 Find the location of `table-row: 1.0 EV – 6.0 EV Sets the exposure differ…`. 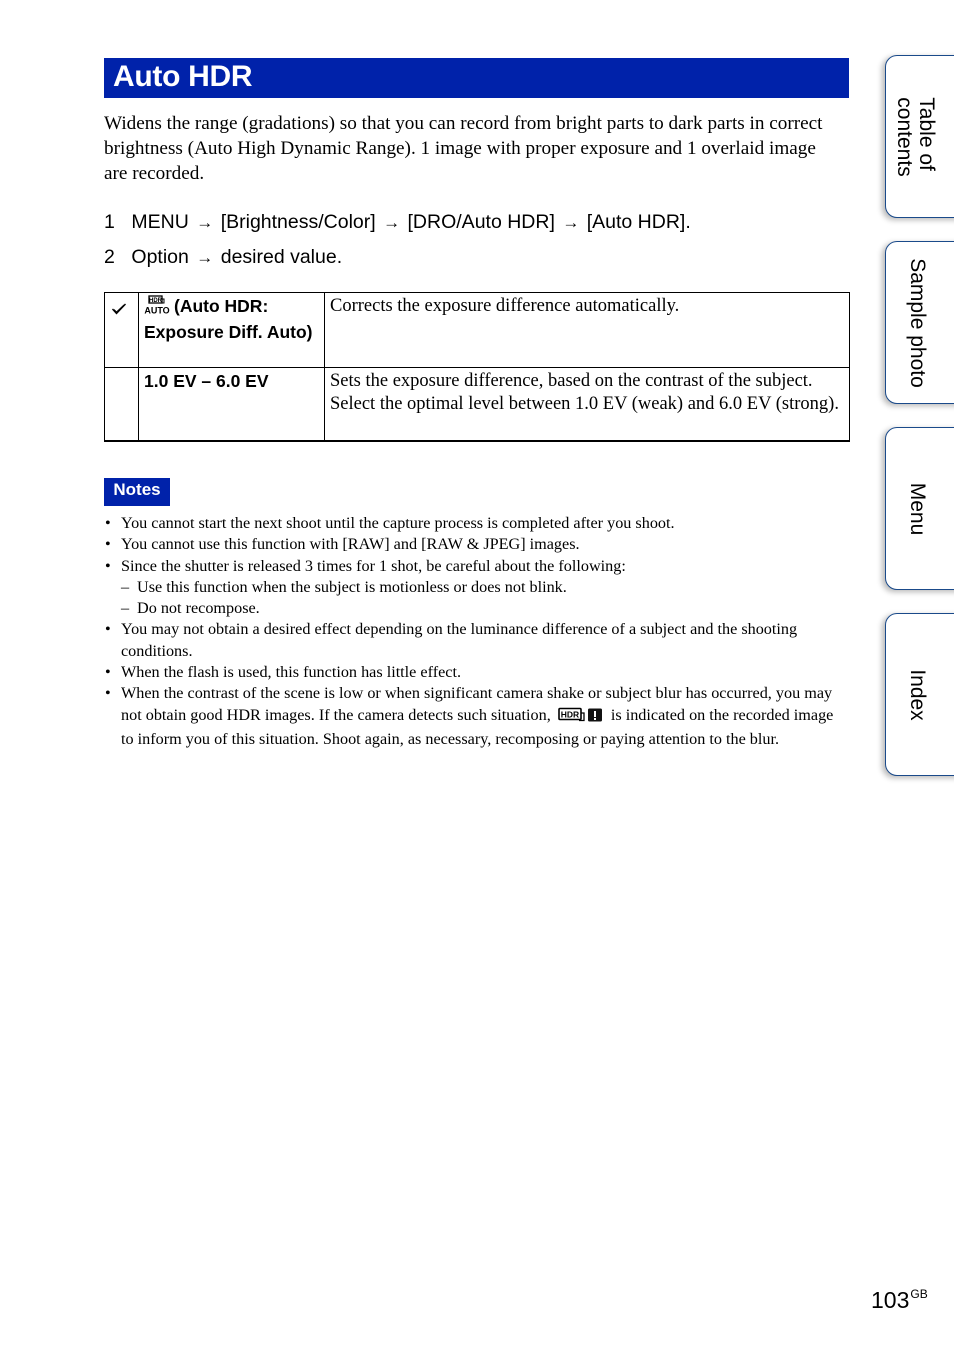

table-row: 1.0 EV – 6.0 EV Sets the exposure differ… is located at coordinates (477, 404).